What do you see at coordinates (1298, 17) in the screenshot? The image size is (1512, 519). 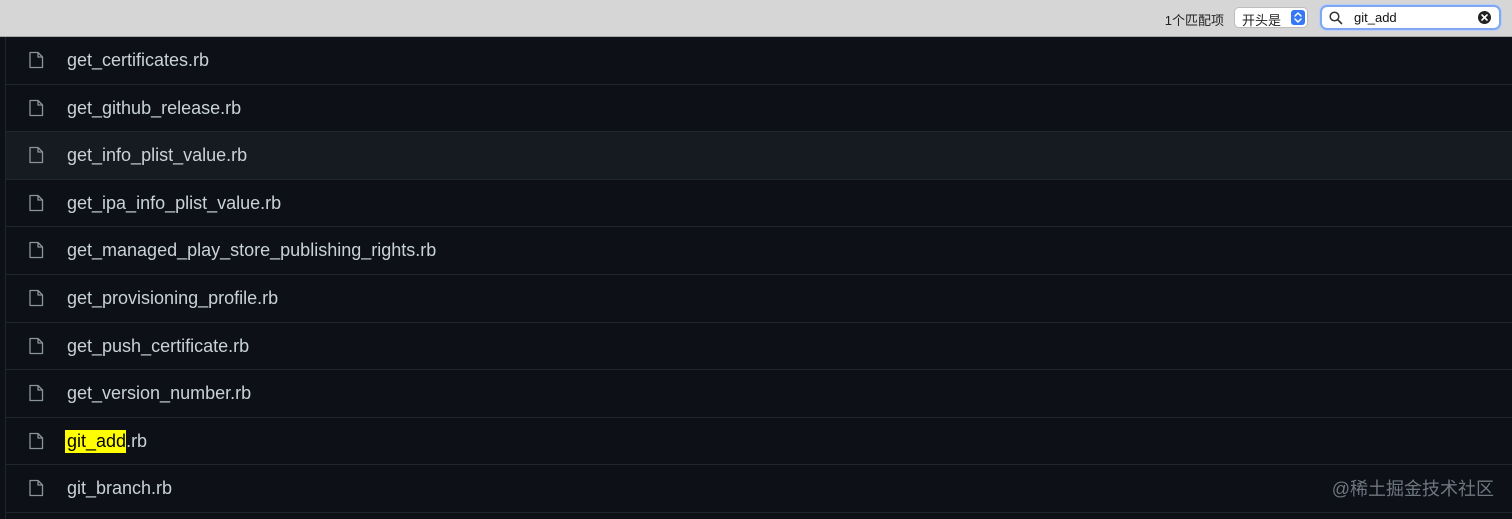 I see `up-down-chevron-icon` at bounding box center [1298, 17].